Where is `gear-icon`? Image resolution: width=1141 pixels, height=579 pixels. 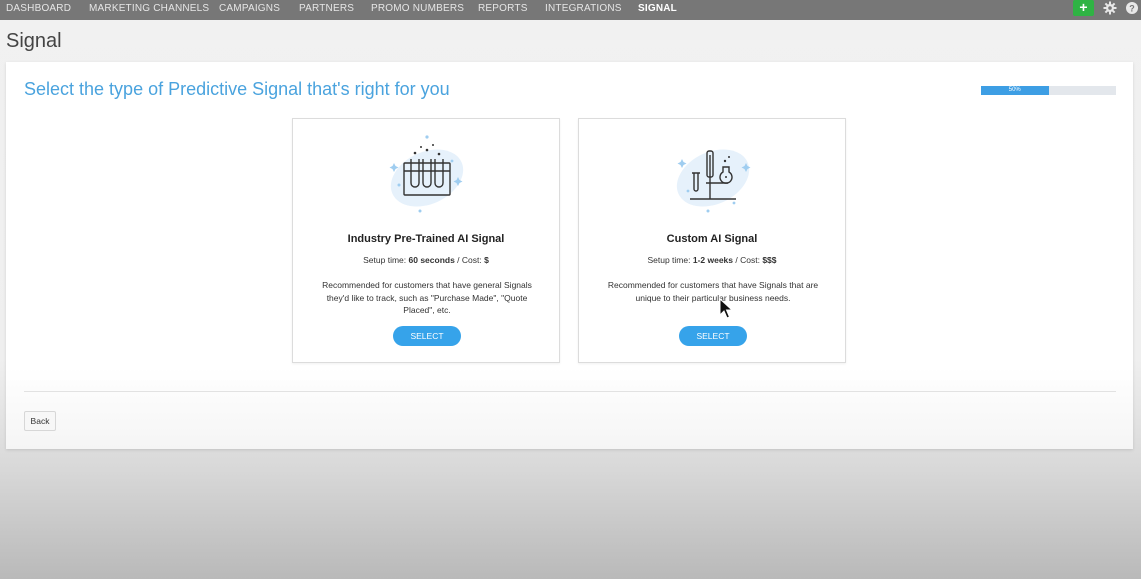
gear-icon is located at coordinates (1110, 8).